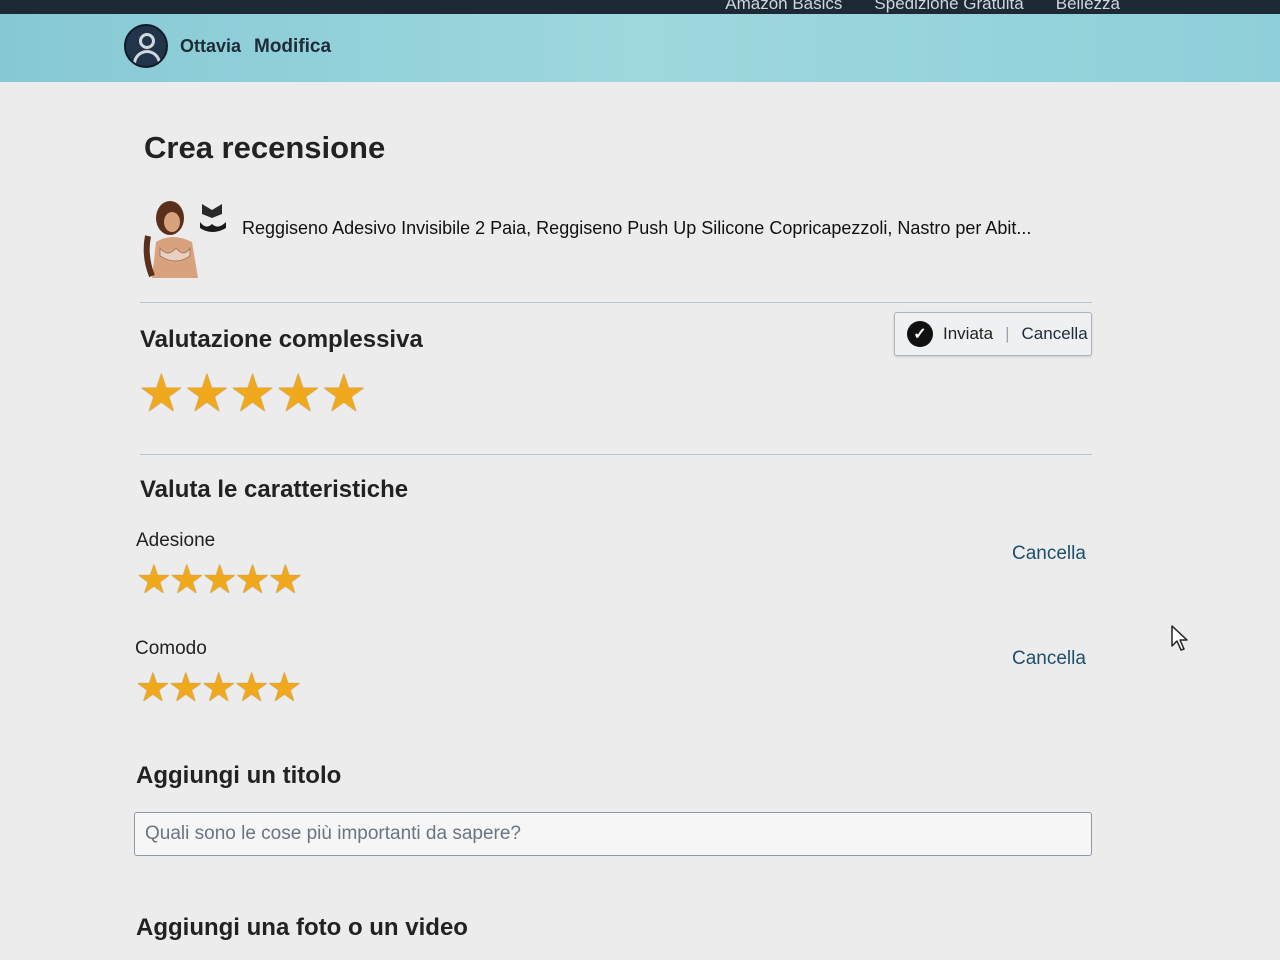 The height and width of the screenshot is (960, 1280). Describe the element at coordinates (948, 7) in the screenshot. I see `nav-link-spedizione-gratuita: Spedizione Gratuita` at that location.